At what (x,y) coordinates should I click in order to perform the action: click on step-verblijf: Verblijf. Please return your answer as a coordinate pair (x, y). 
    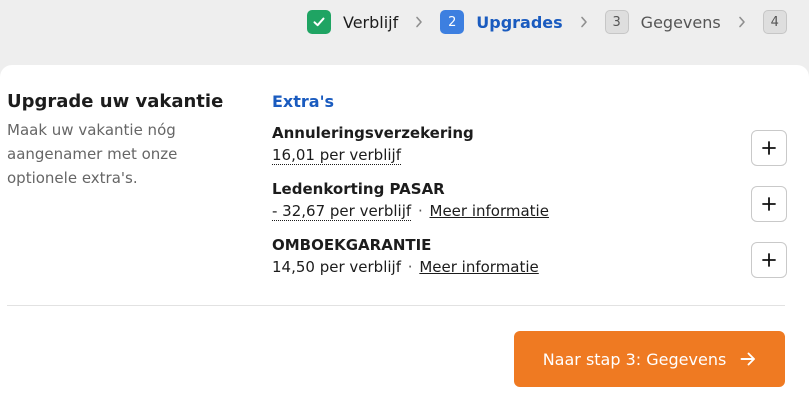
    Looking at the image, I should click on (352, 22).